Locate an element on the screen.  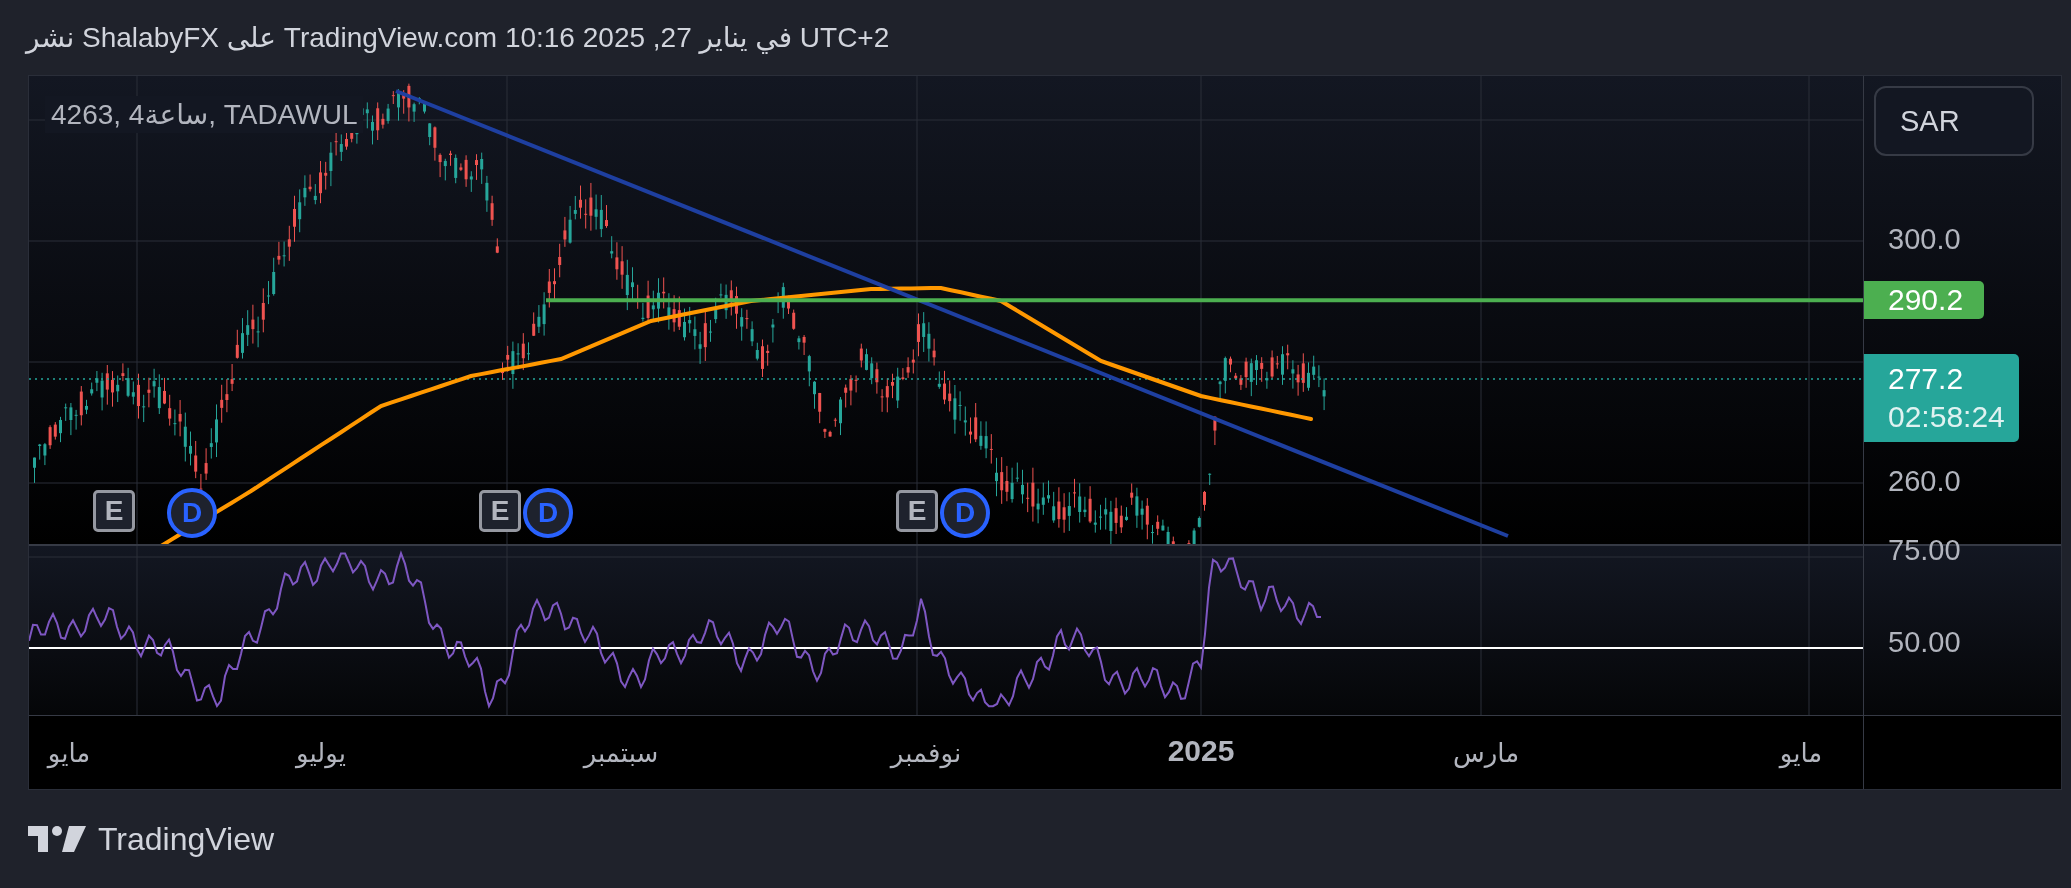
time-axis-label: يوليو is located at coordinates (321, 753).